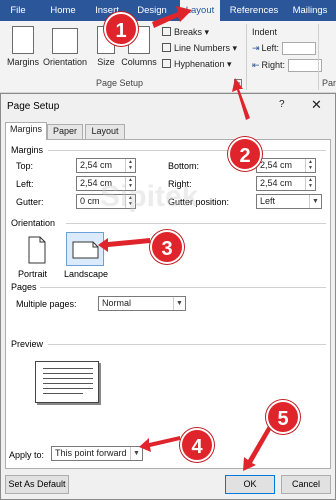  Describe the element at coordinates (283, 417) in the screenshot. I see `annotation-marker-5: 5` at that location.